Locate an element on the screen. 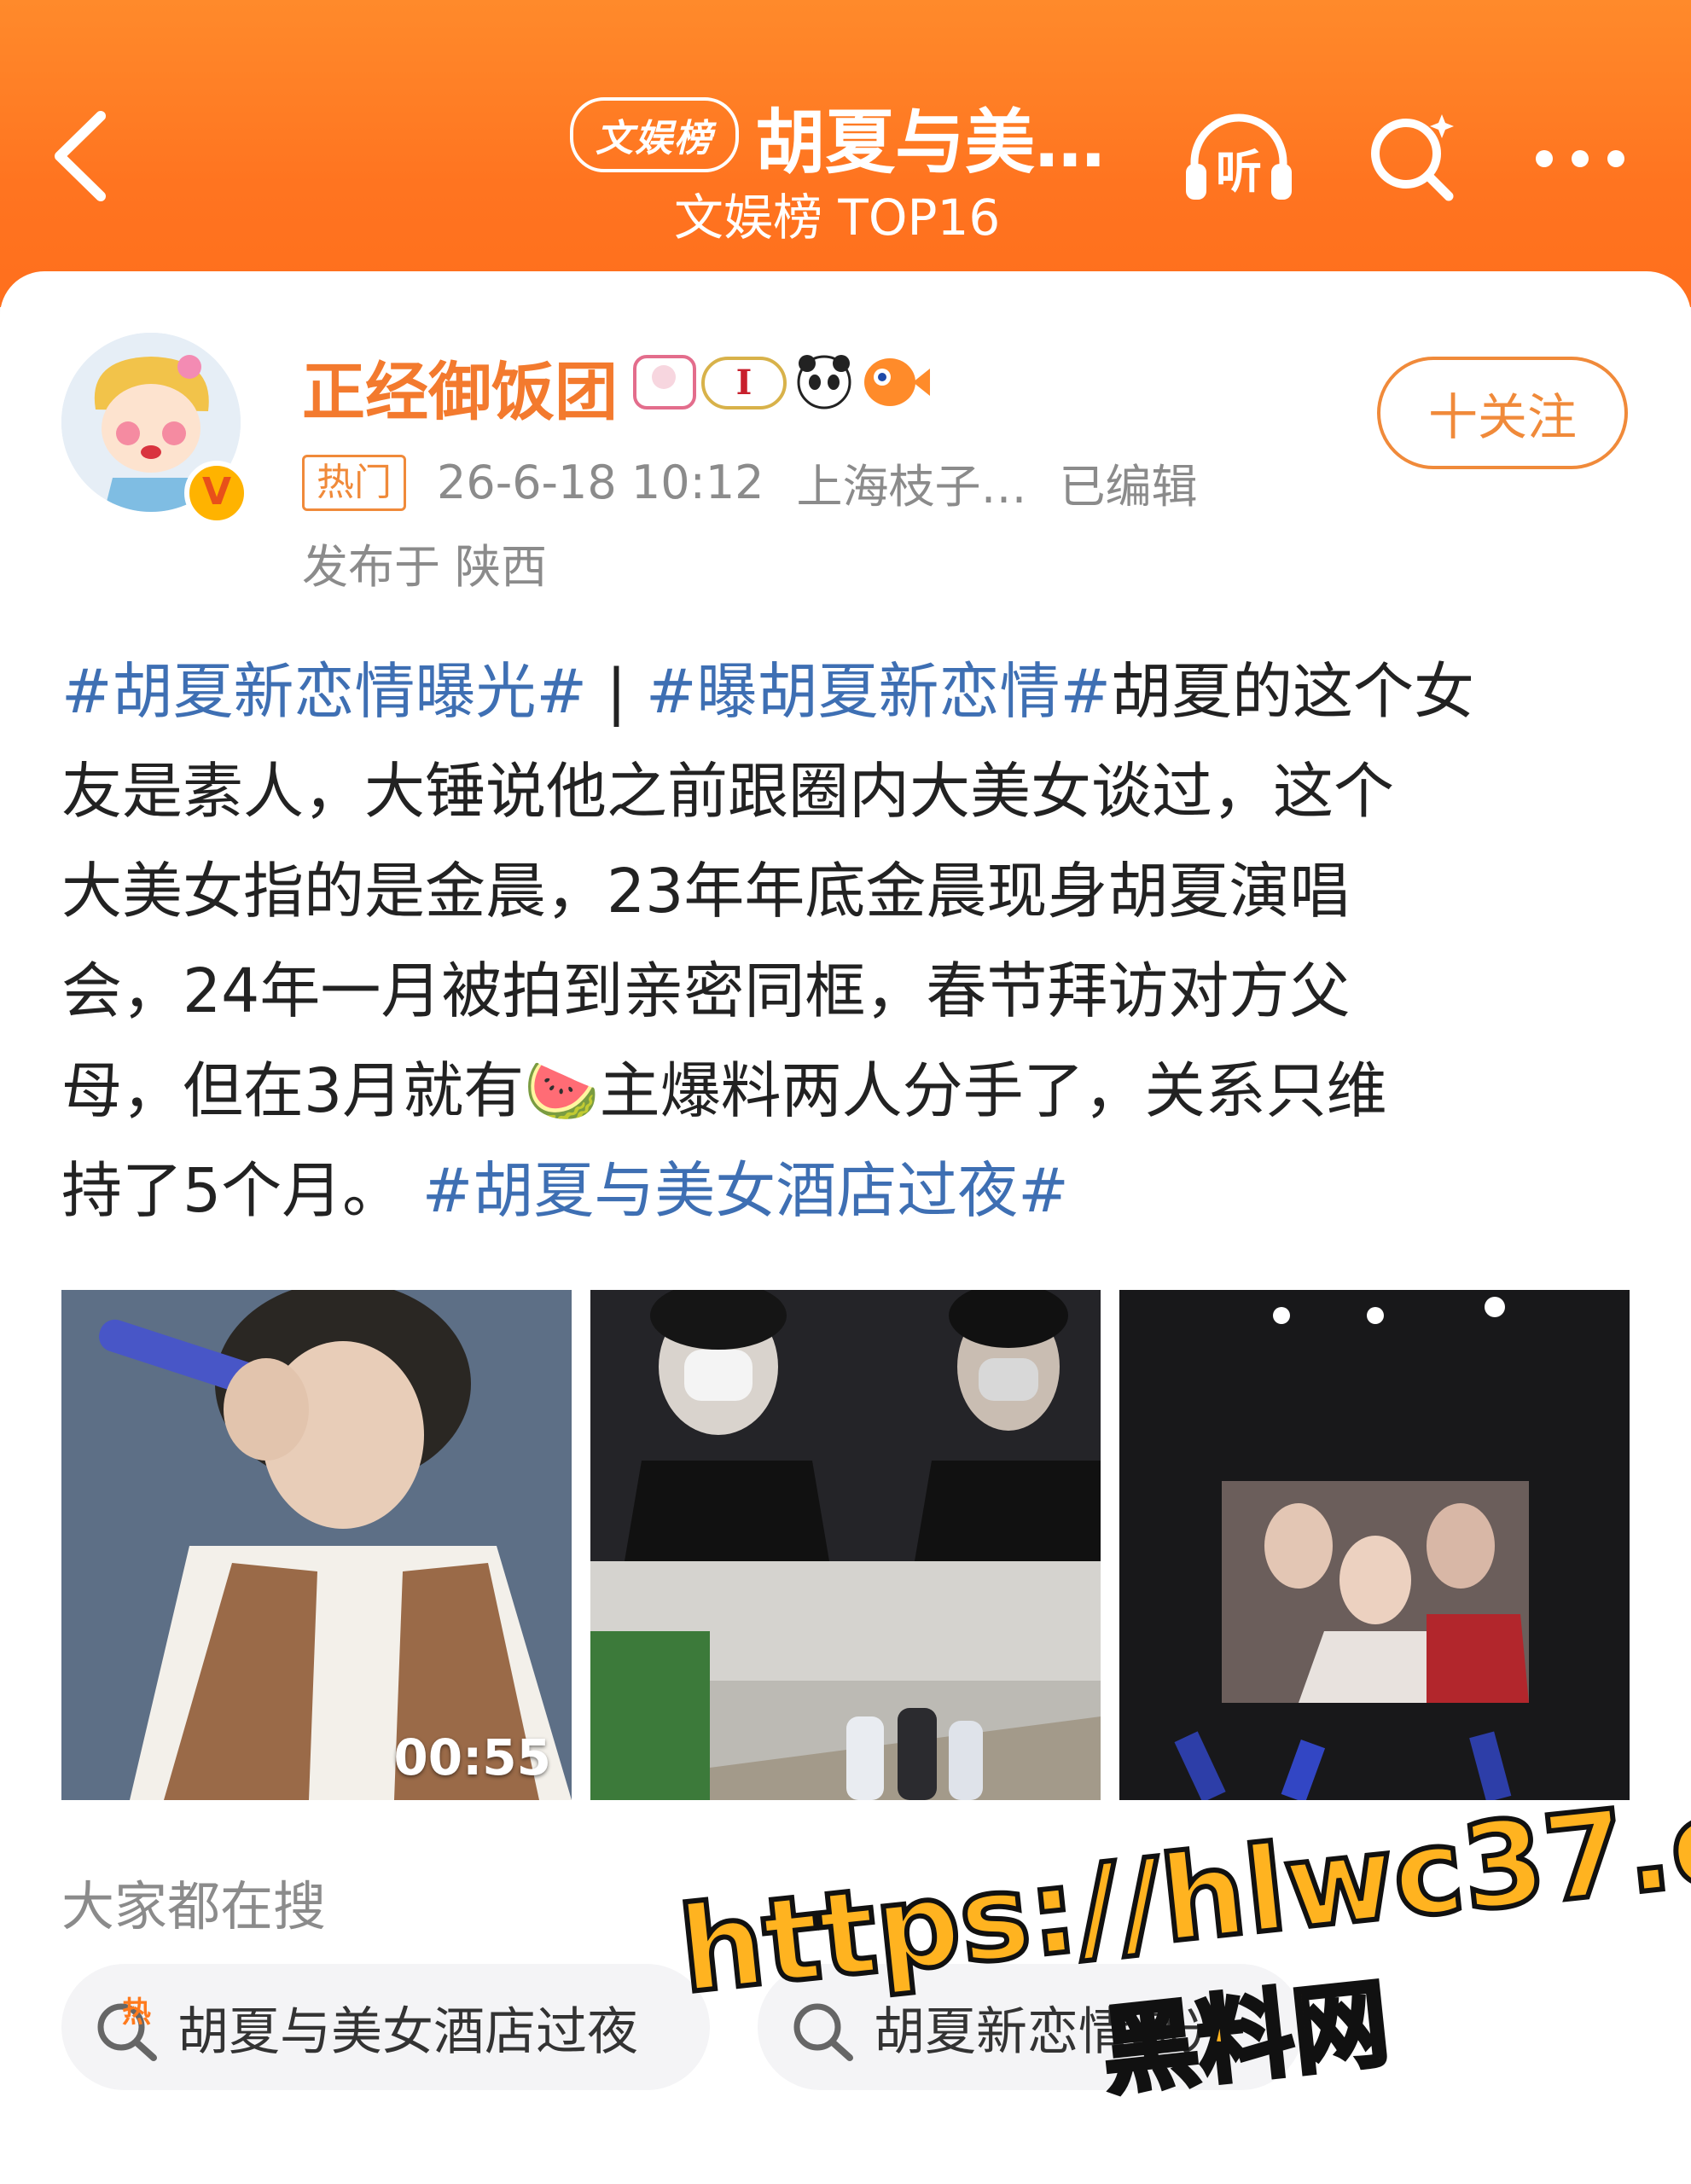  top-bar: 文娱榜 胡夏与美… 文娱榜 TOP16 听 is located at coordinates (845, 154).